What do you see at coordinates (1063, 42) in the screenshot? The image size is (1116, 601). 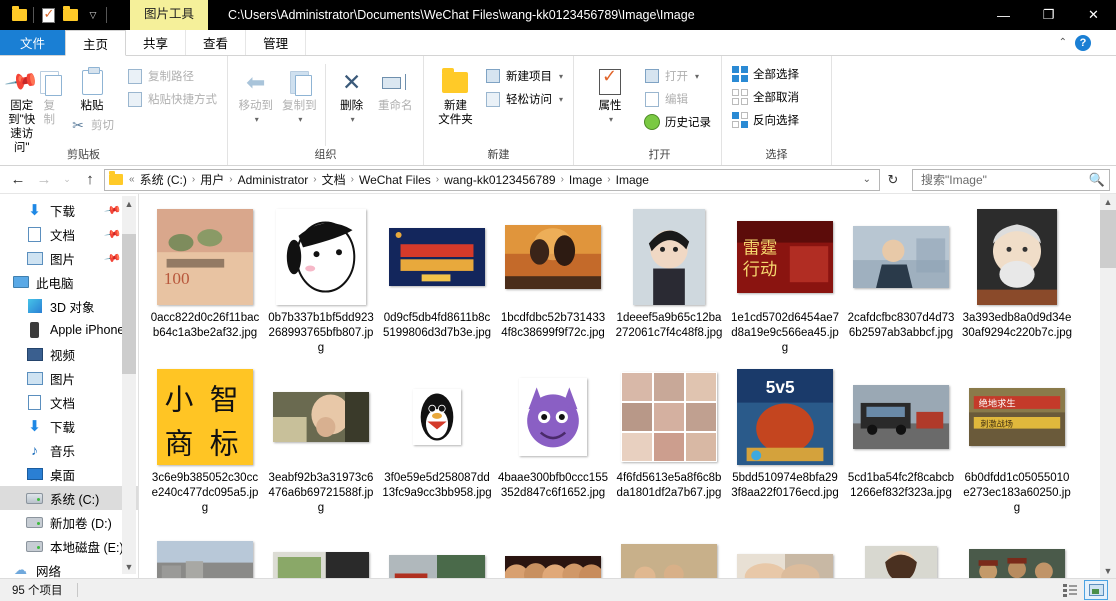 I see `collapse-ribbon-icon: ⌃` at bounding box center [1063, 42].